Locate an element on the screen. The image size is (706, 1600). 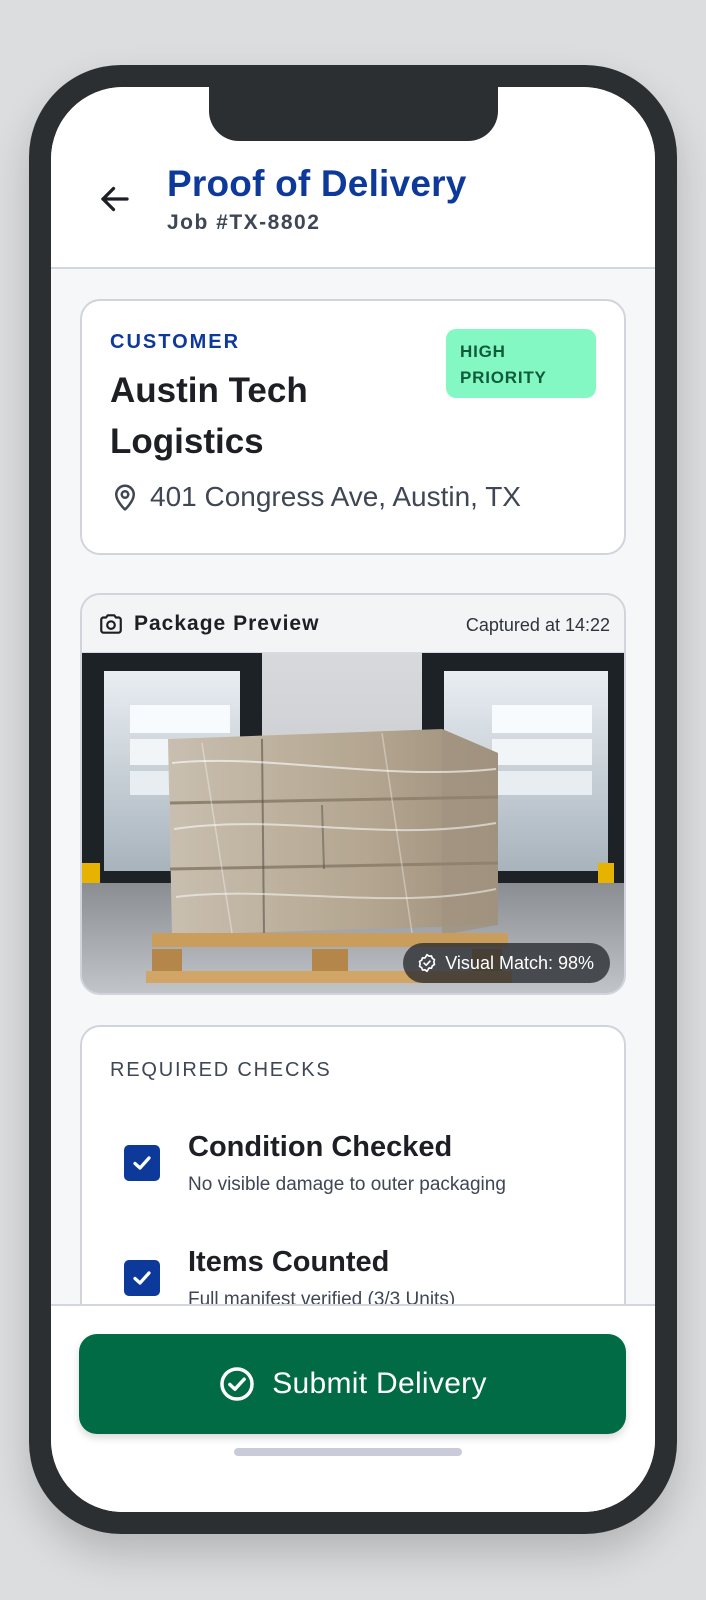
priority-badge: HIGH PRIORITY is located at coordinates (521, 363).